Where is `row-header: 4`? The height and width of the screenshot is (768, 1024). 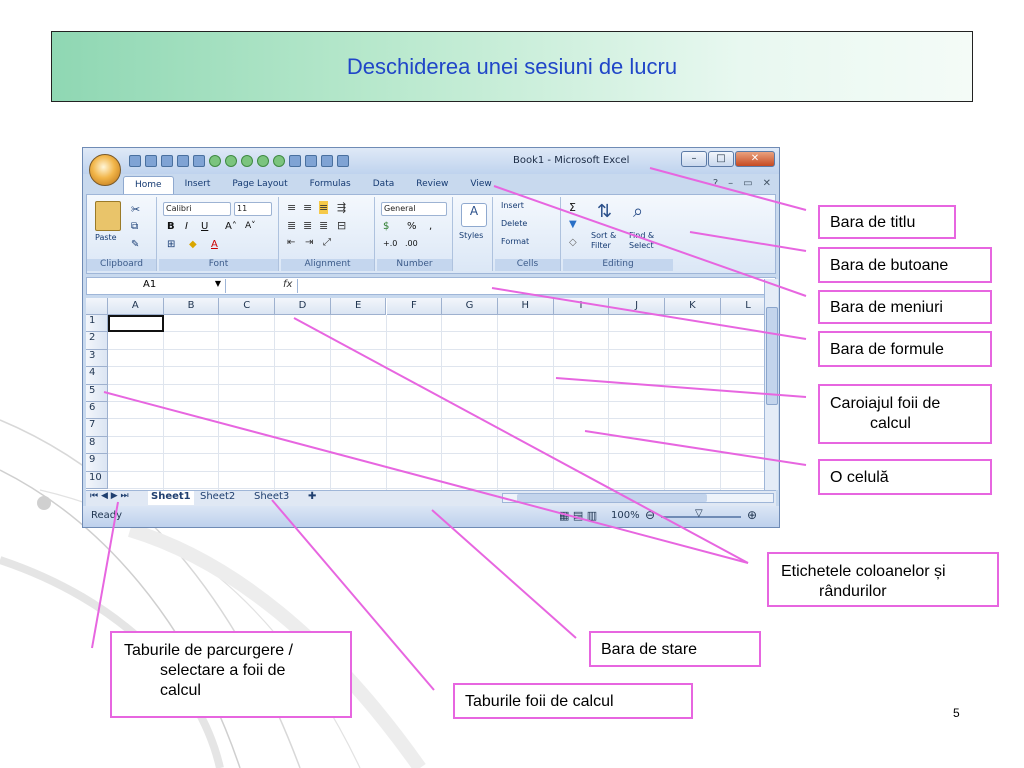
row-header: 4 is located at coordinates (97, 376).